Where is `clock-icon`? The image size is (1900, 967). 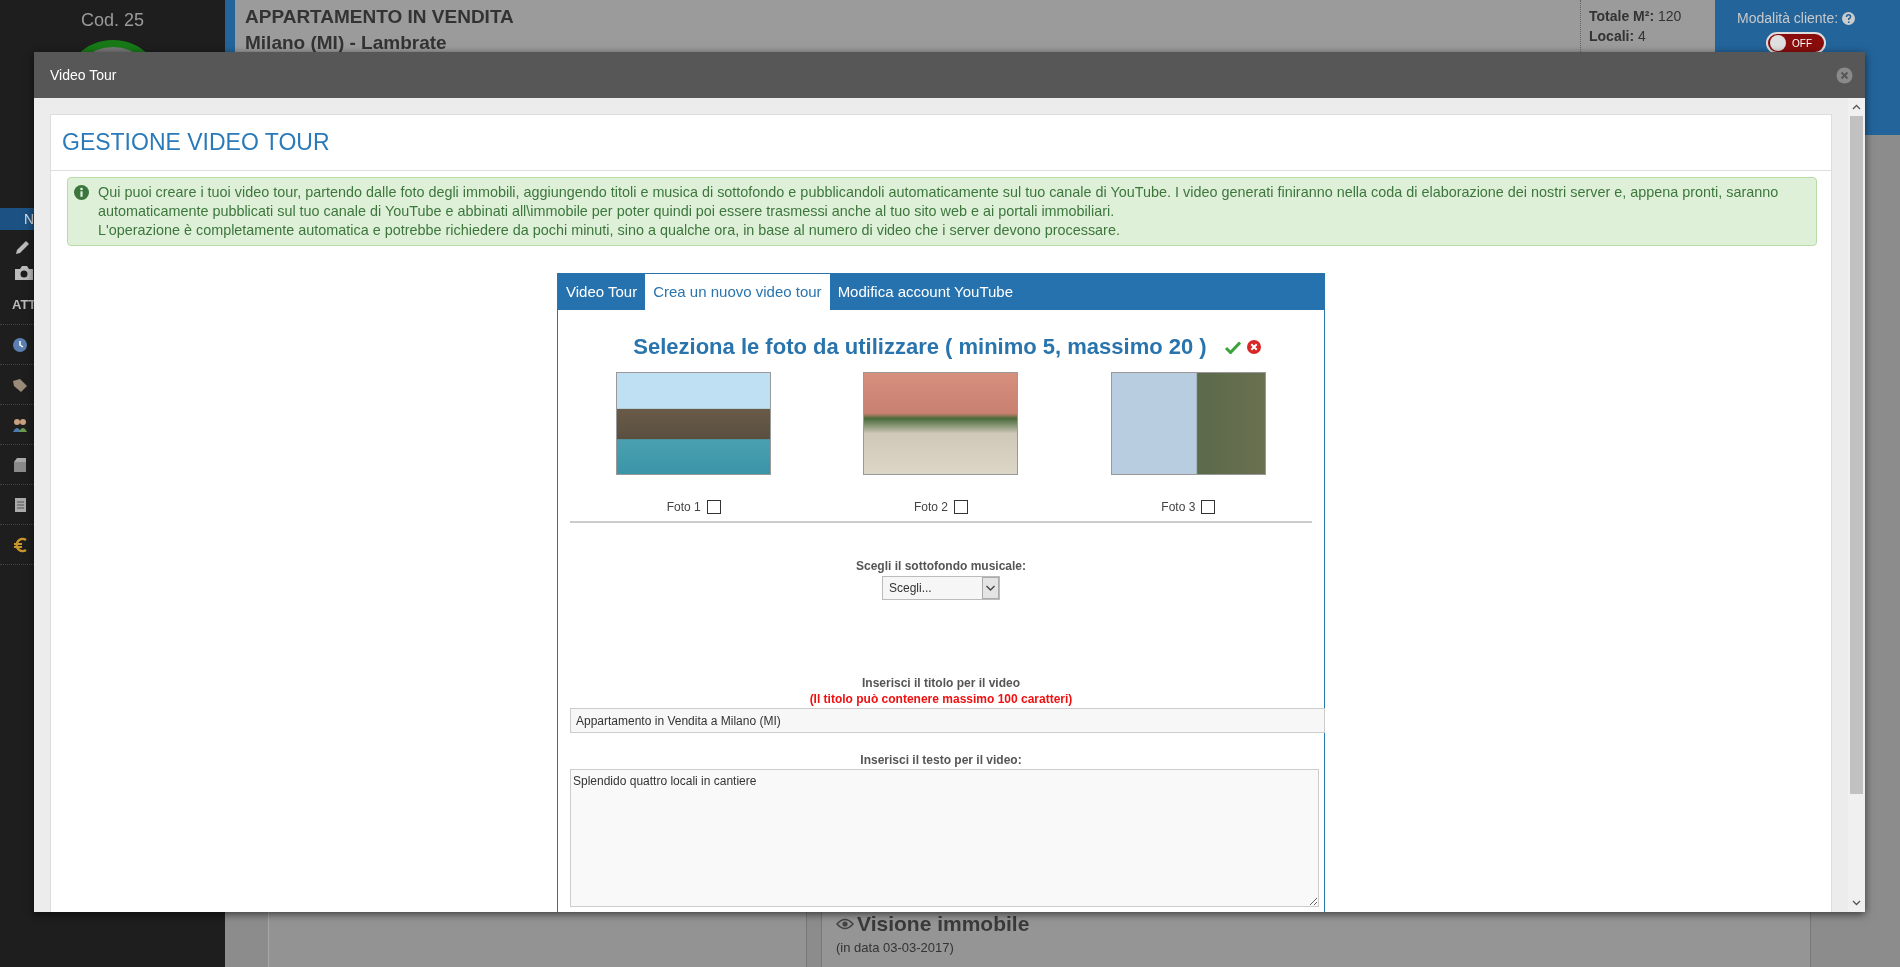
clock-icon is located at coordinates (20, 344).